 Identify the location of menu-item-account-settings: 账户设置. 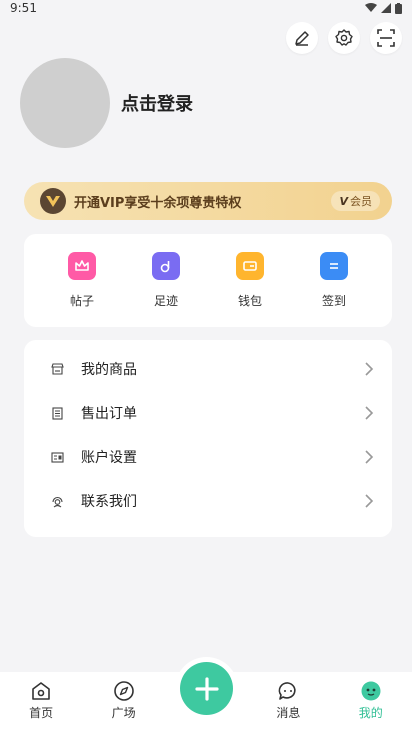
(208, 457).